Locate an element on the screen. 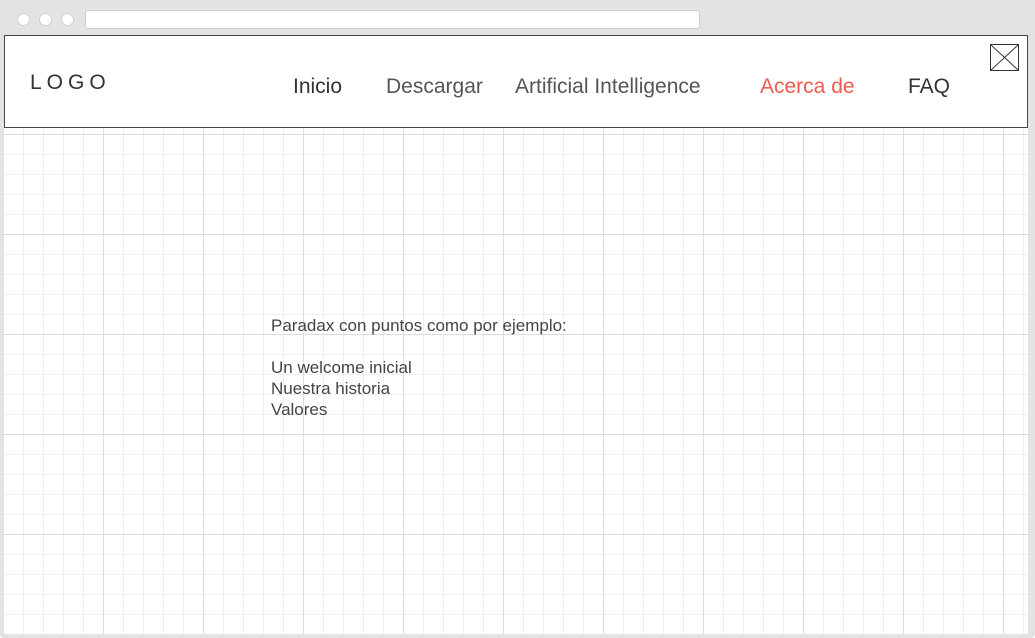 The width and height of the screenshot is (1035, 638). list-item: Nuestra historia is located at coordinates (331, 388).